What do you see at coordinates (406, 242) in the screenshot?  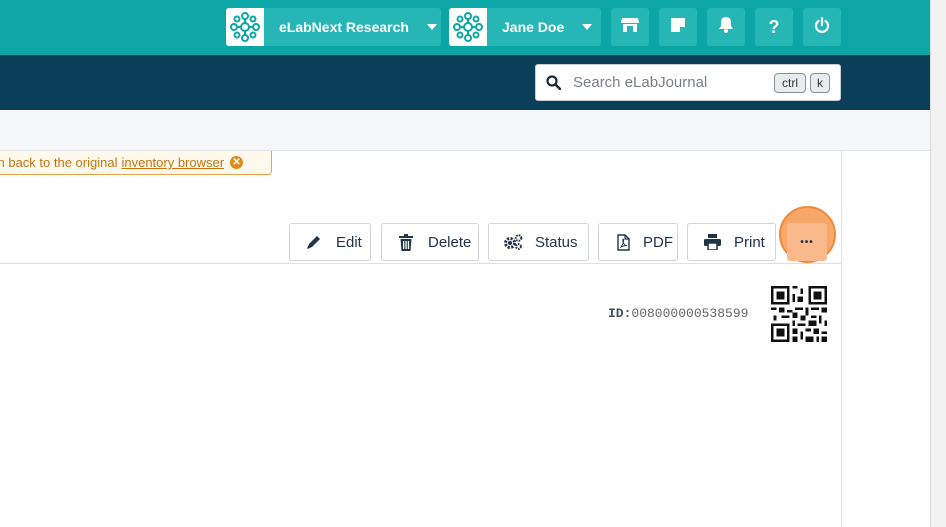 I see `trash-icon` at bounding box center [406, 242].